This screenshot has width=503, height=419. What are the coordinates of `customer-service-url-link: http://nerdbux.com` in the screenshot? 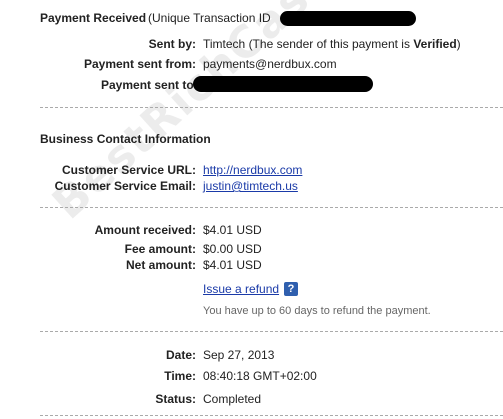 It's located at (252, 170).